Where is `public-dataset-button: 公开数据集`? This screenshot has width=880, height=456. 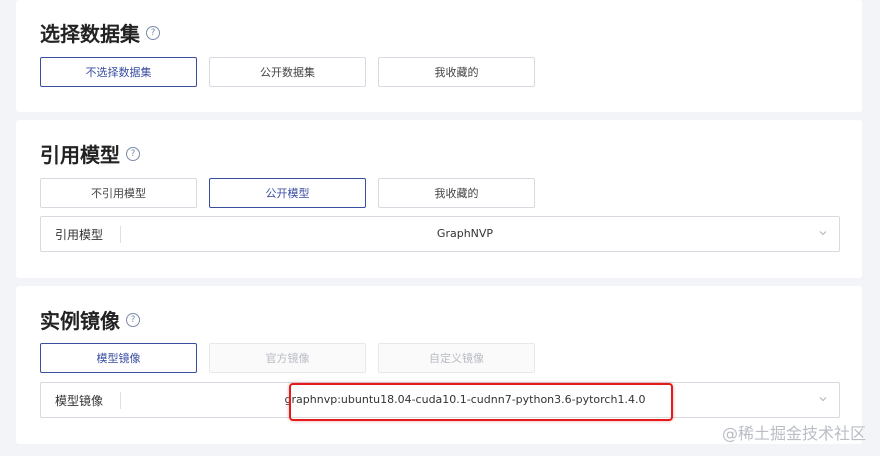 public-dataset-button: 公开数据集 is located at coordinates (287, 72).